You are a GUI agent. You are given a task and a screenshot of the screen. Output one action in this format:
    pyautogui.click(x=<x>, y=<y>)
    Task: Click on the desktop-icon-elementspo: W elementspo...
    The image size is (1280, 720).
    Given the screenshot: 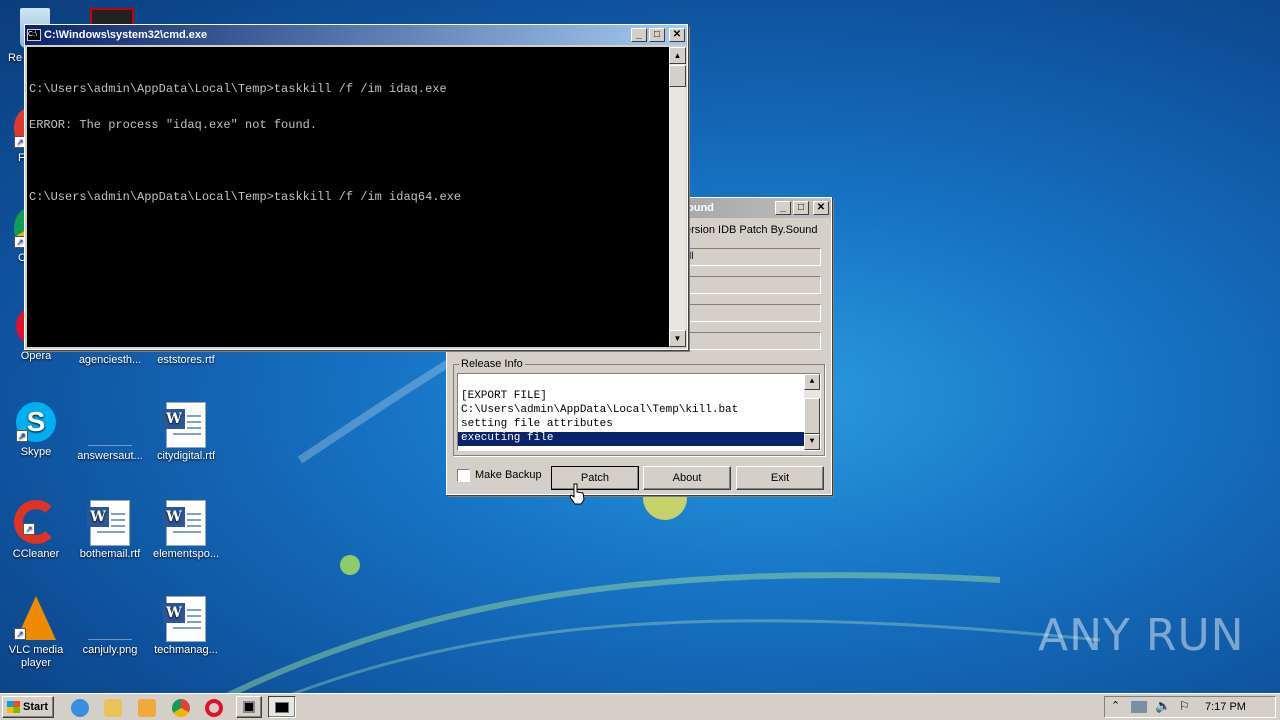 What is the action you would take?
    pyautogui.click(x=186, y=530)
    